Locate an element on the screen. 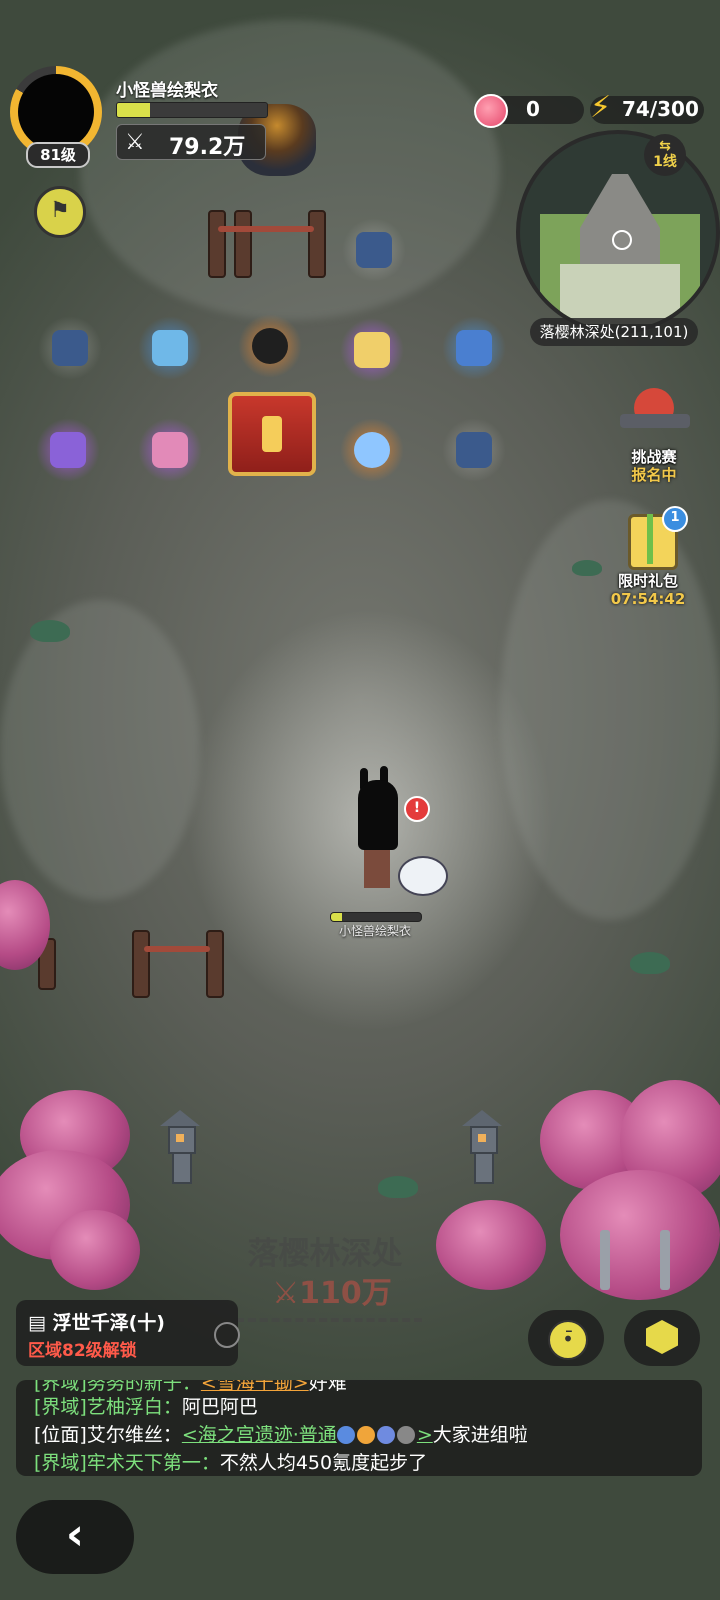  dungeon-link: <海之宫遗迹·普通 > is located at coordinates (307, 1435).